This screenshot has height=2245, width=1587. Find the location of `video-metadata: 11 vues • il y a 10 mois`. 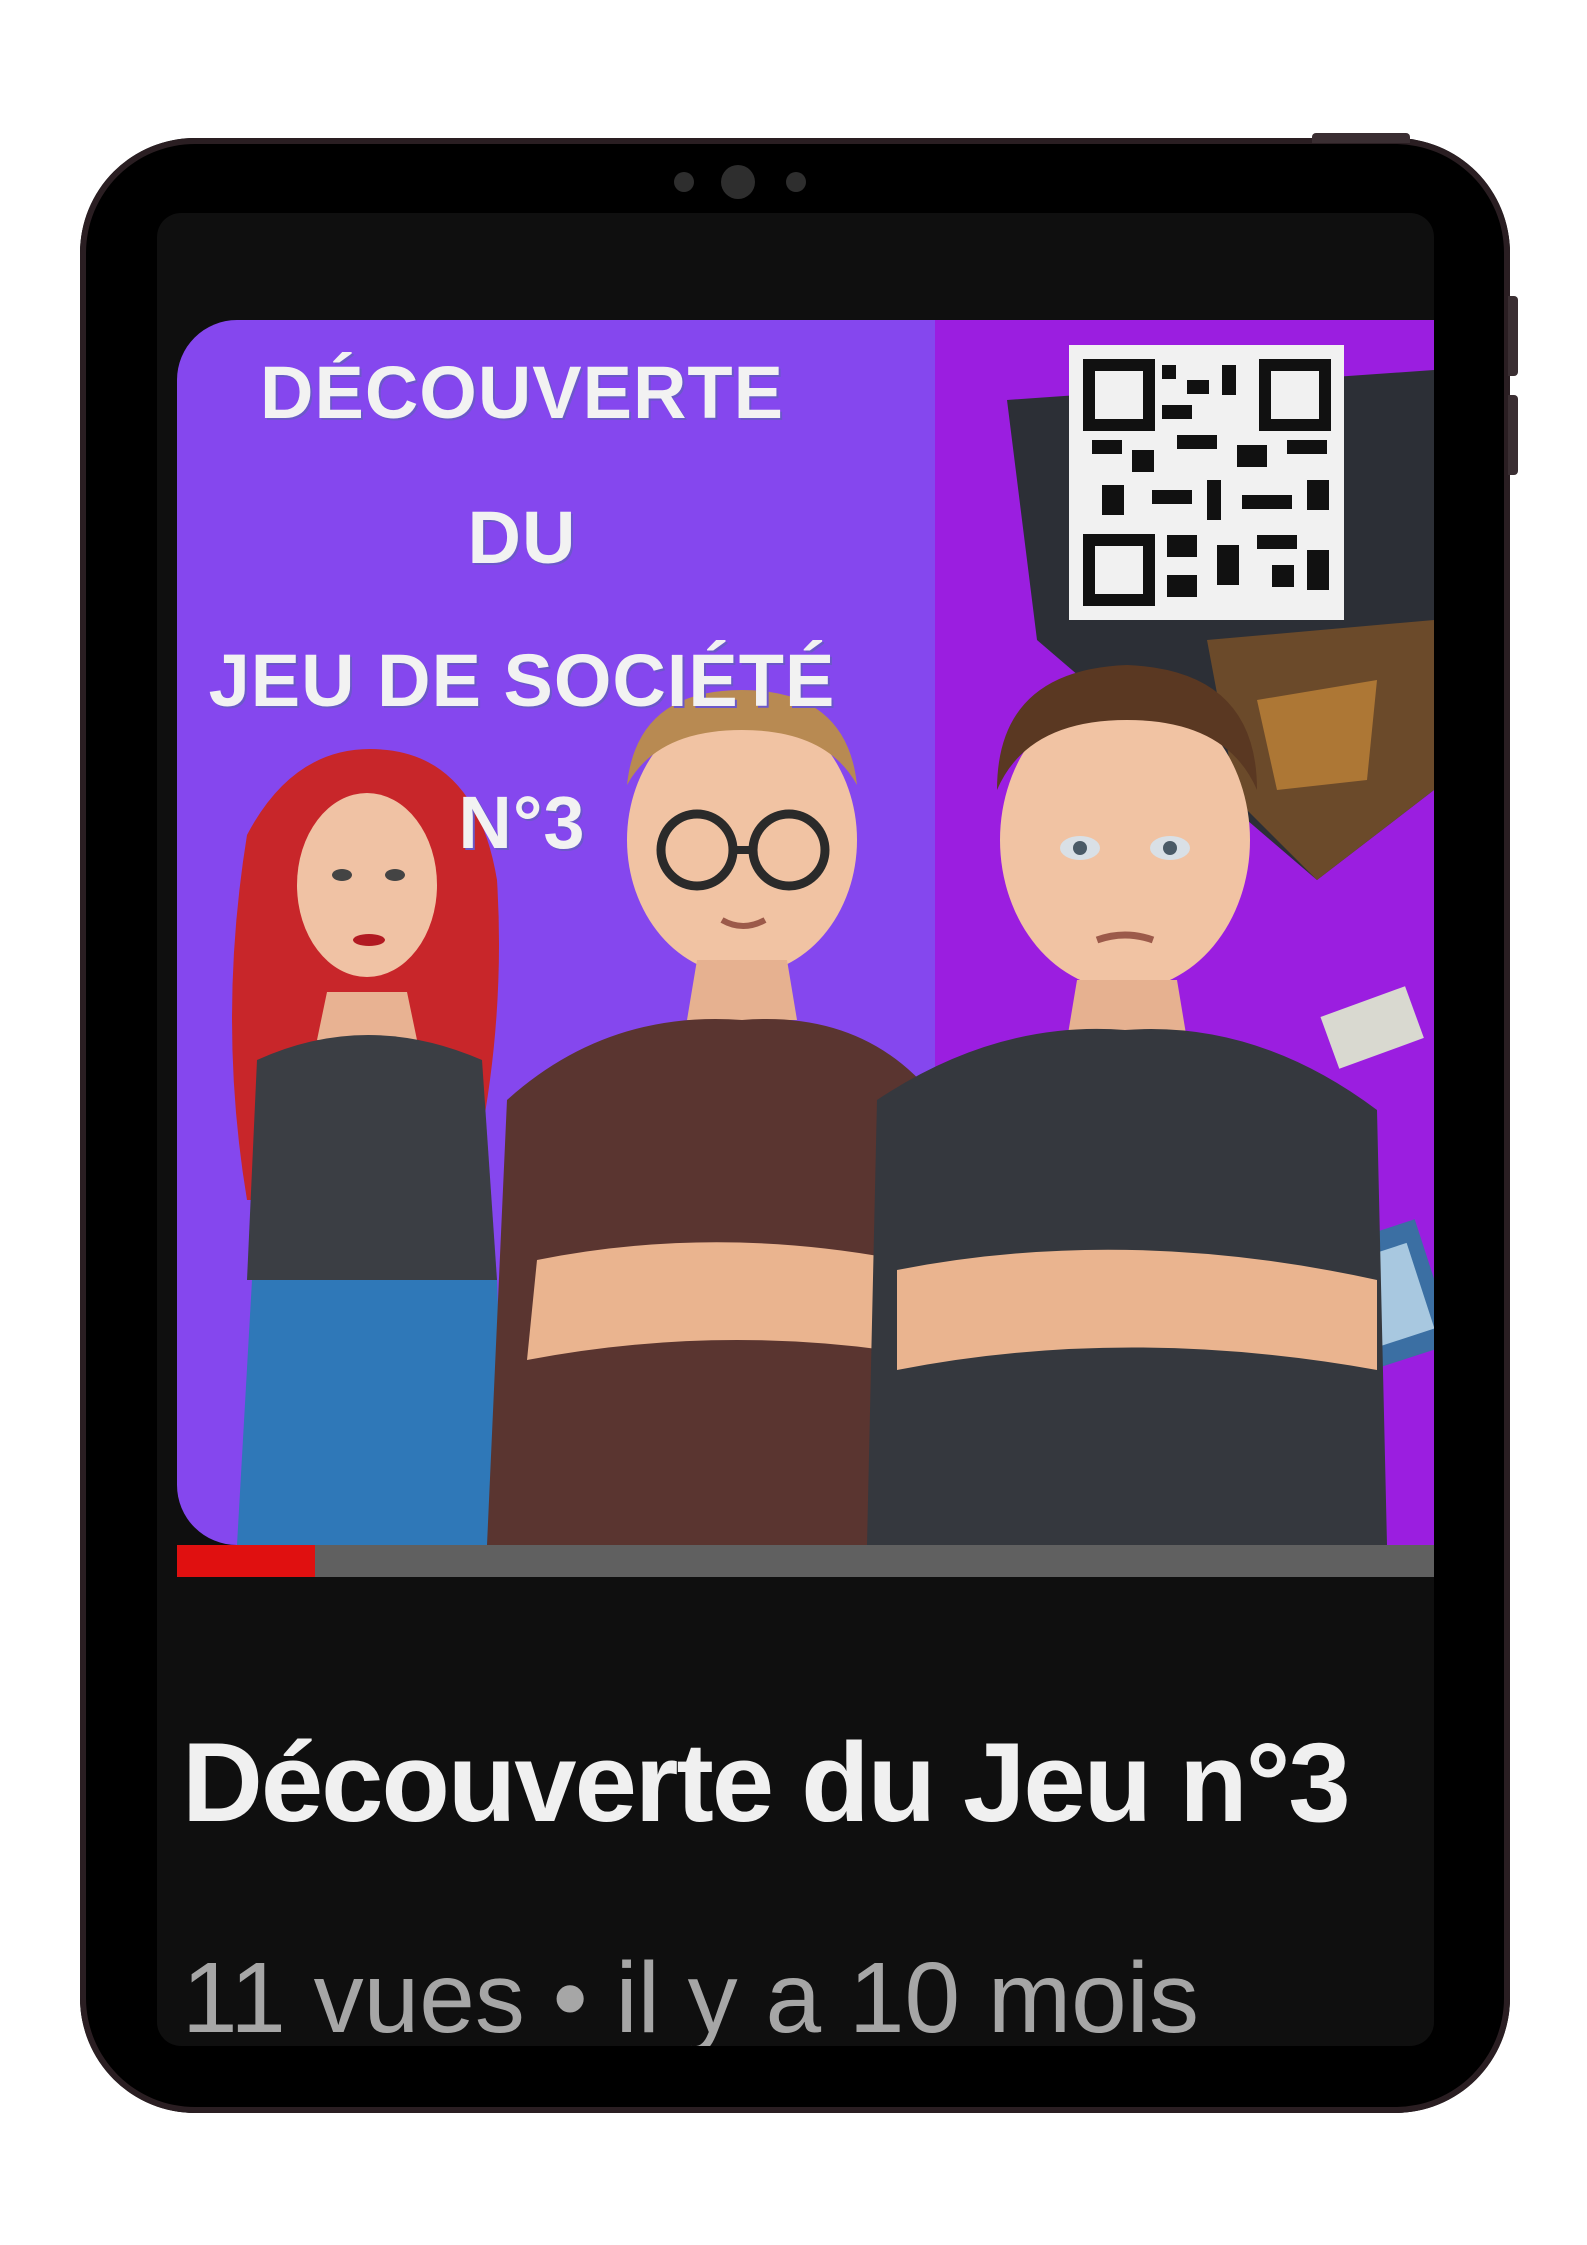

video-metadata: 11 vues • il y a 10 mois is located at coordinates (690, 1993).